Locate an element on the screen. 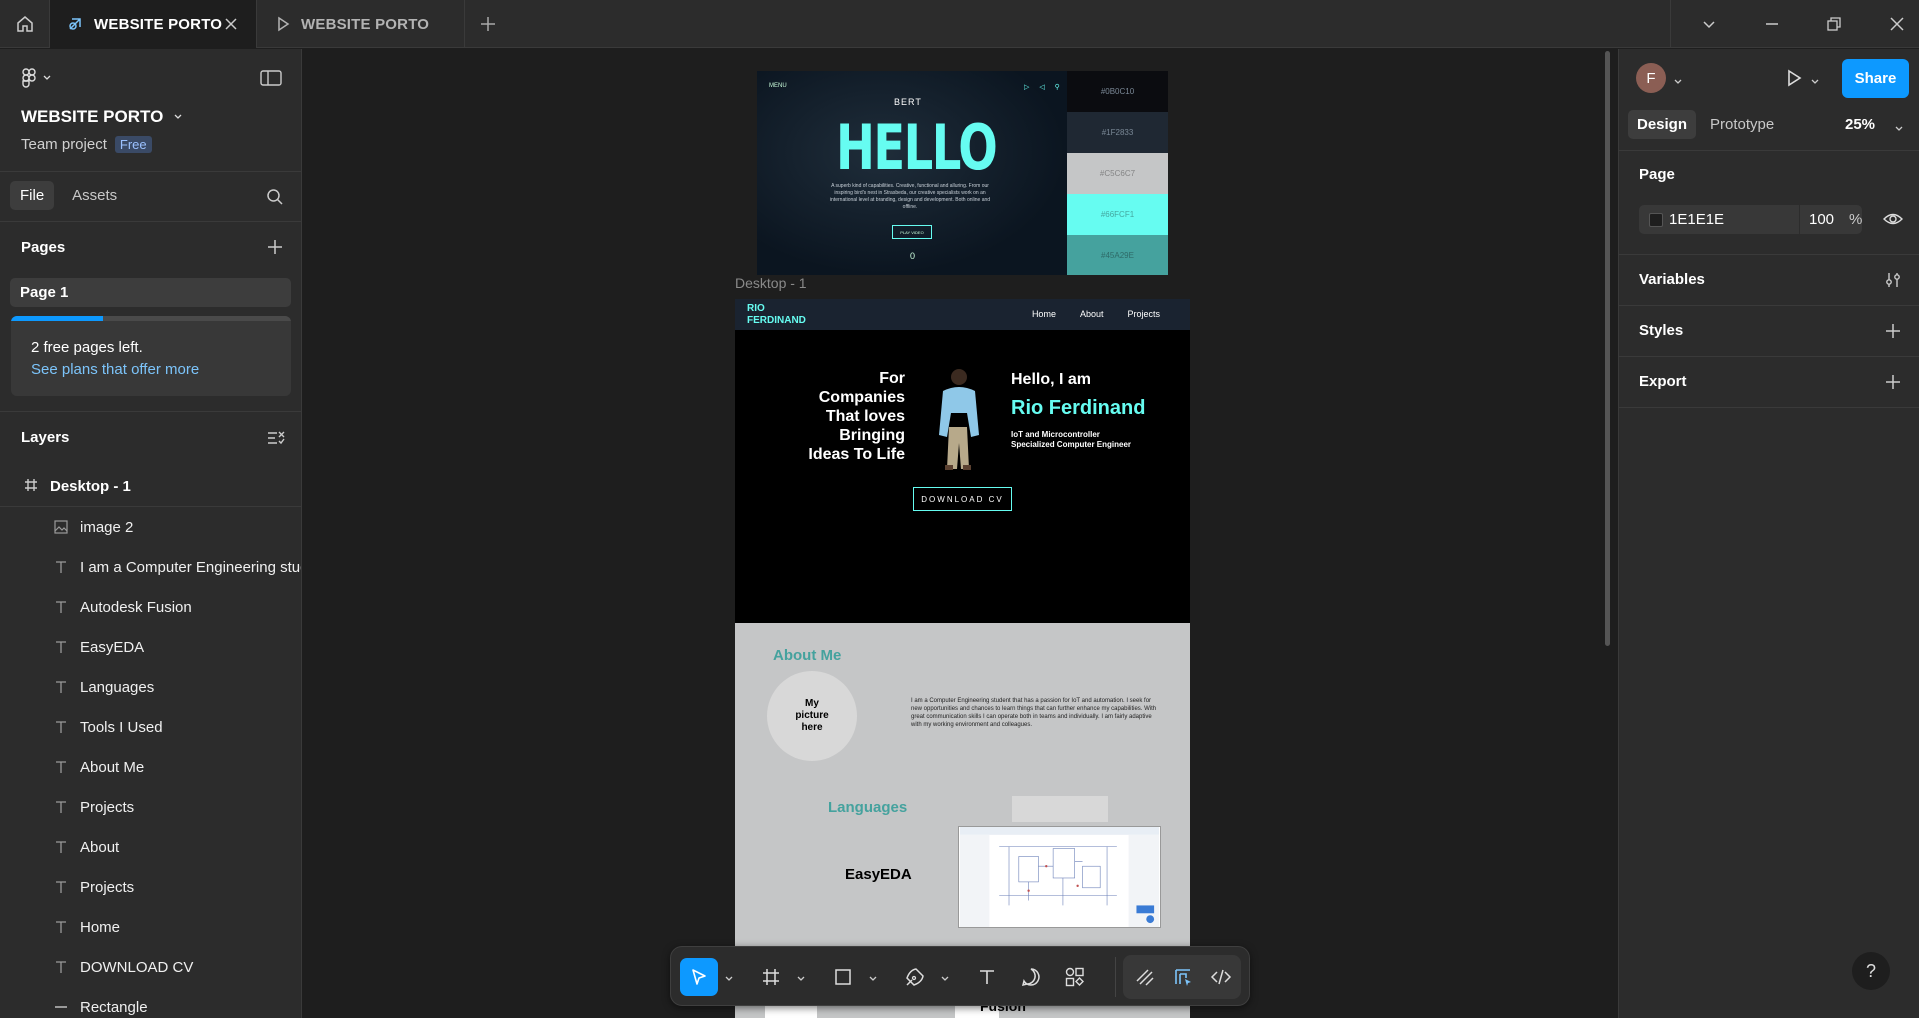  layer-item: About Me is located at coordinates (150, 767).